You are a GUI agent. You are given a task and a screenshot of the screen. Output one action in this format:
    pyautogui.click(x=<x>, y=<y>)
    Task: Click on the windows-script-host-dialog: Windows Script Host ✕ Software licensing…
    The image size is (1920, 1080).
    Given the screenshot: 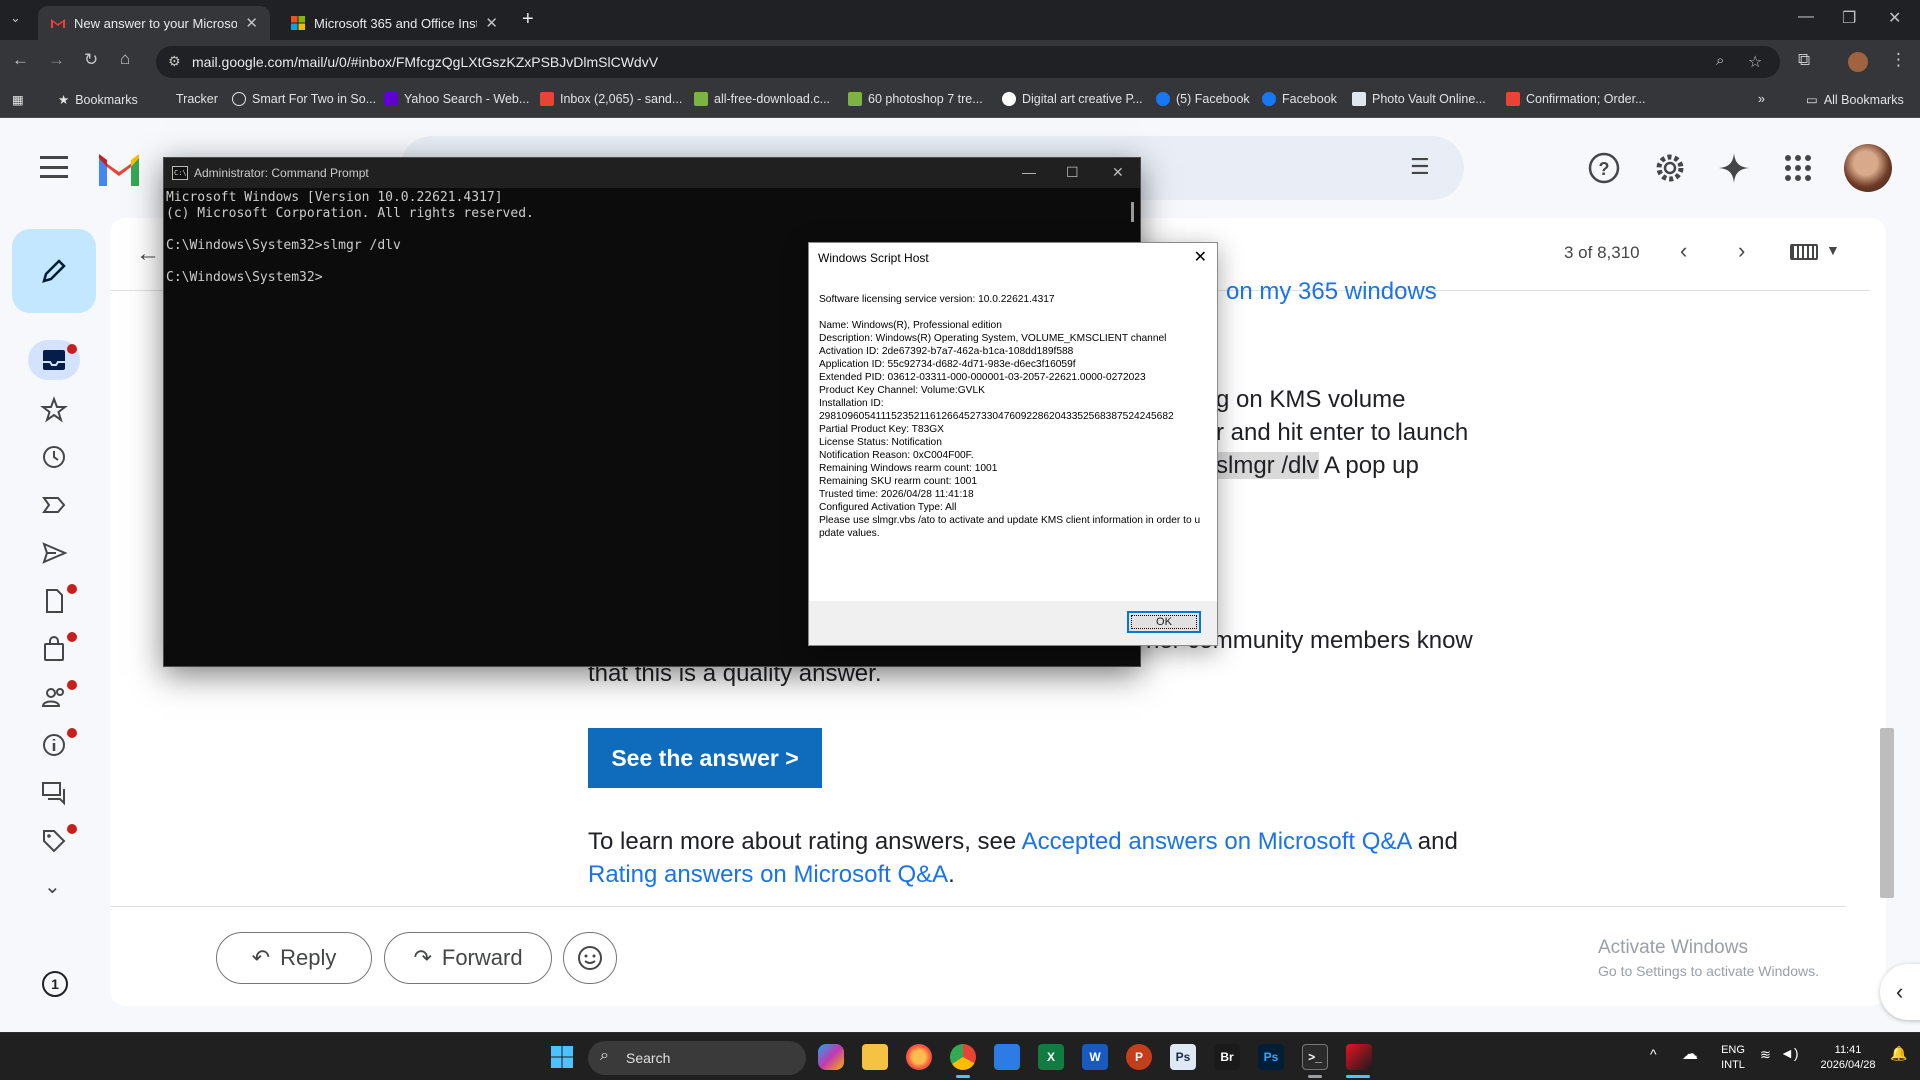 What is the action you would take?
    pyautogui.click(x=1013, y=444)
    